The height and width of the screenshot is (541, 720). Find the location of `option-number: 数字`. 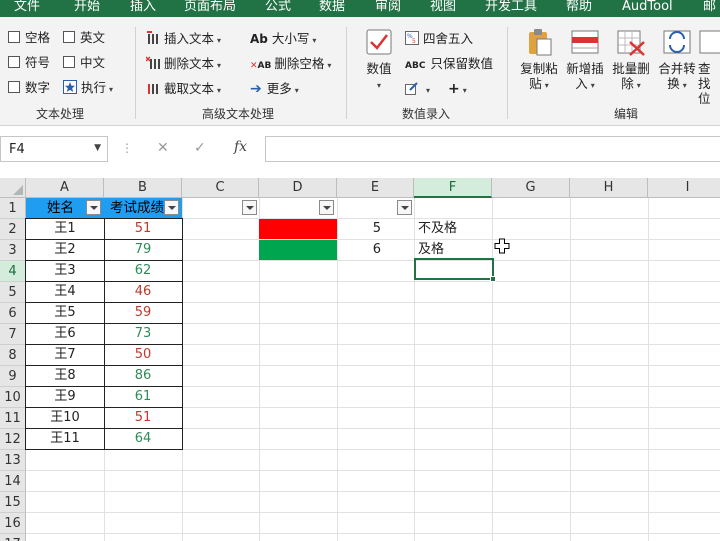

option-number: 数字 is located at coordinates (29, 88).